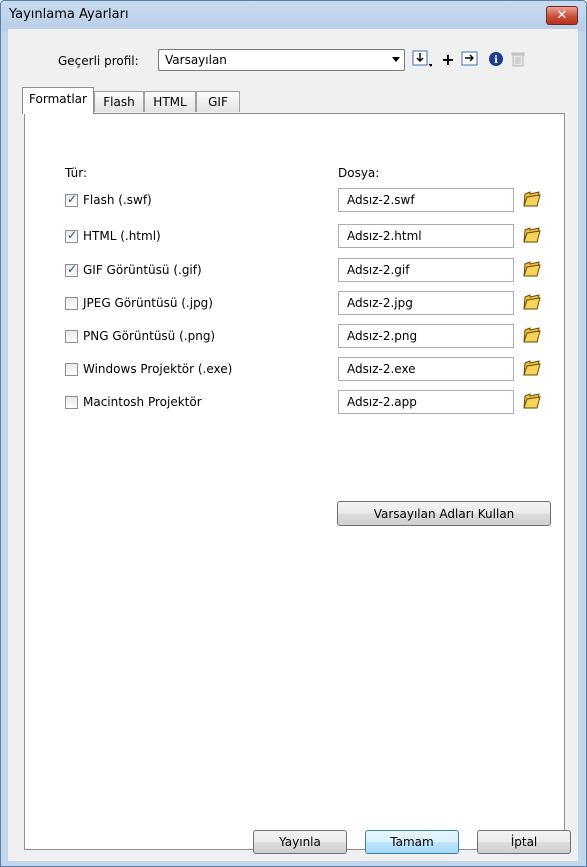  Describe the element at coordinates (71, 402) in the screenshot. I see `mac-projector-checkbox` at that location.